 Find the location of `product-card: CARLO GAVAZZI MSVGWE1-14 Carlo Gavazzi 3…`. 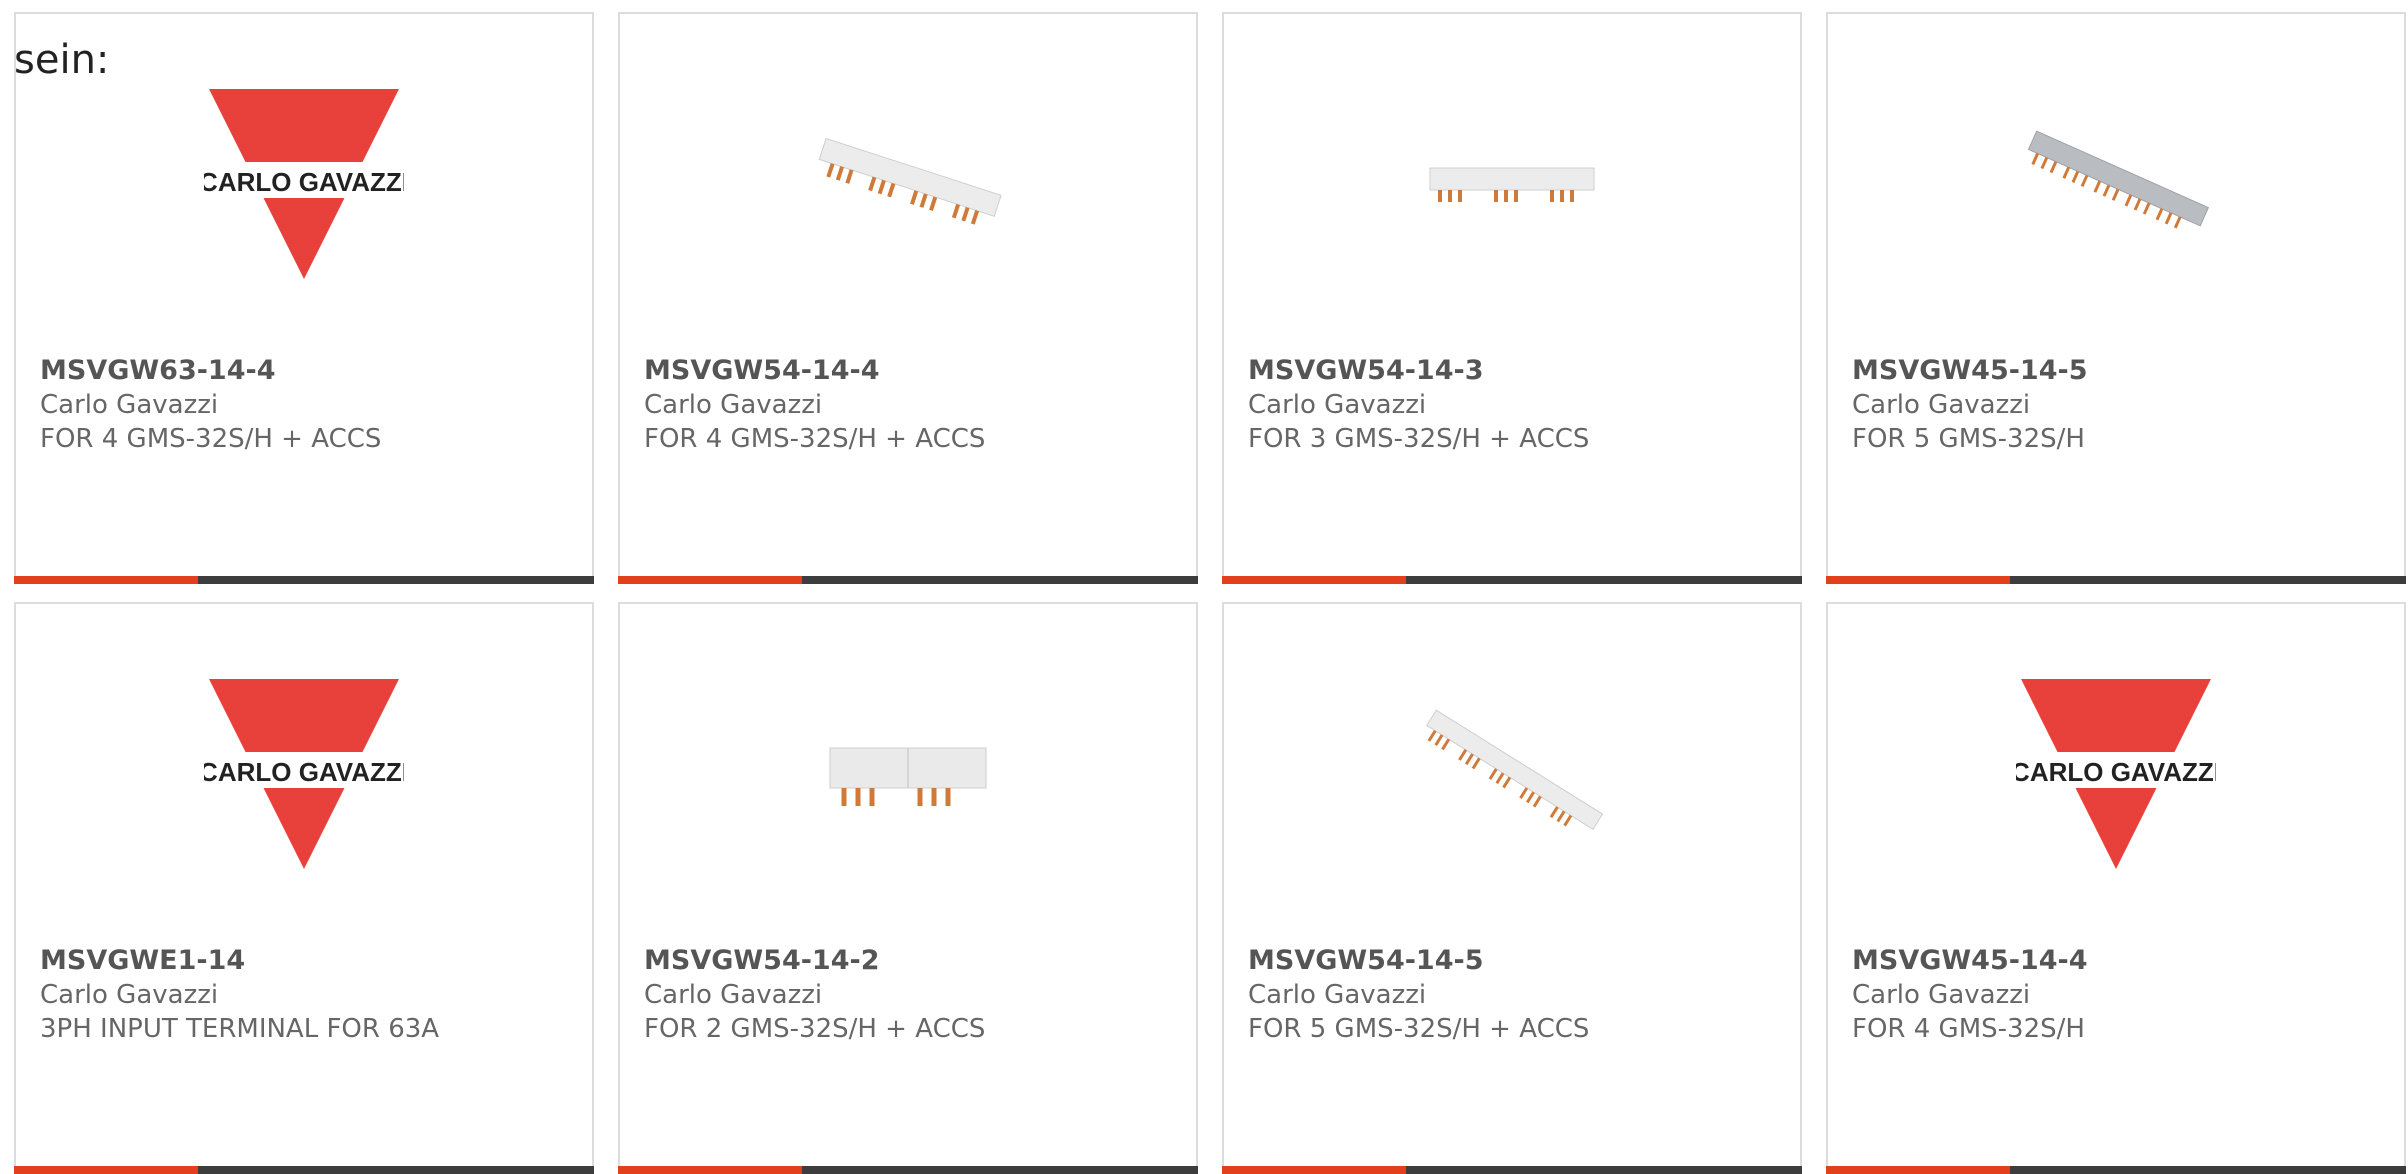

product-card: CARLO GAVAZZI MSVGWE1-14 Carlo Gavazzi 3… is located at coordinates (304, 888).